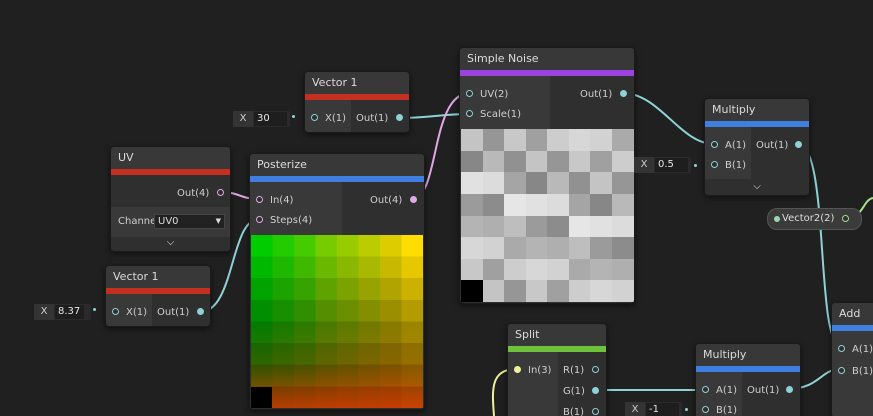  What do you see at coordinates (386, 200) in the screenshot?
I see `output-label-out: Out(4)` at bounding box center [386, 200].